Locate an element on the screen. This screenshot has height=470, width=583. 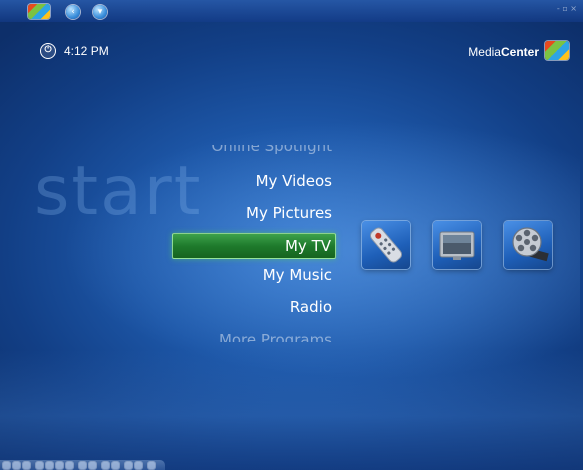
film-reel-icon is located at coordinates (530, 244).